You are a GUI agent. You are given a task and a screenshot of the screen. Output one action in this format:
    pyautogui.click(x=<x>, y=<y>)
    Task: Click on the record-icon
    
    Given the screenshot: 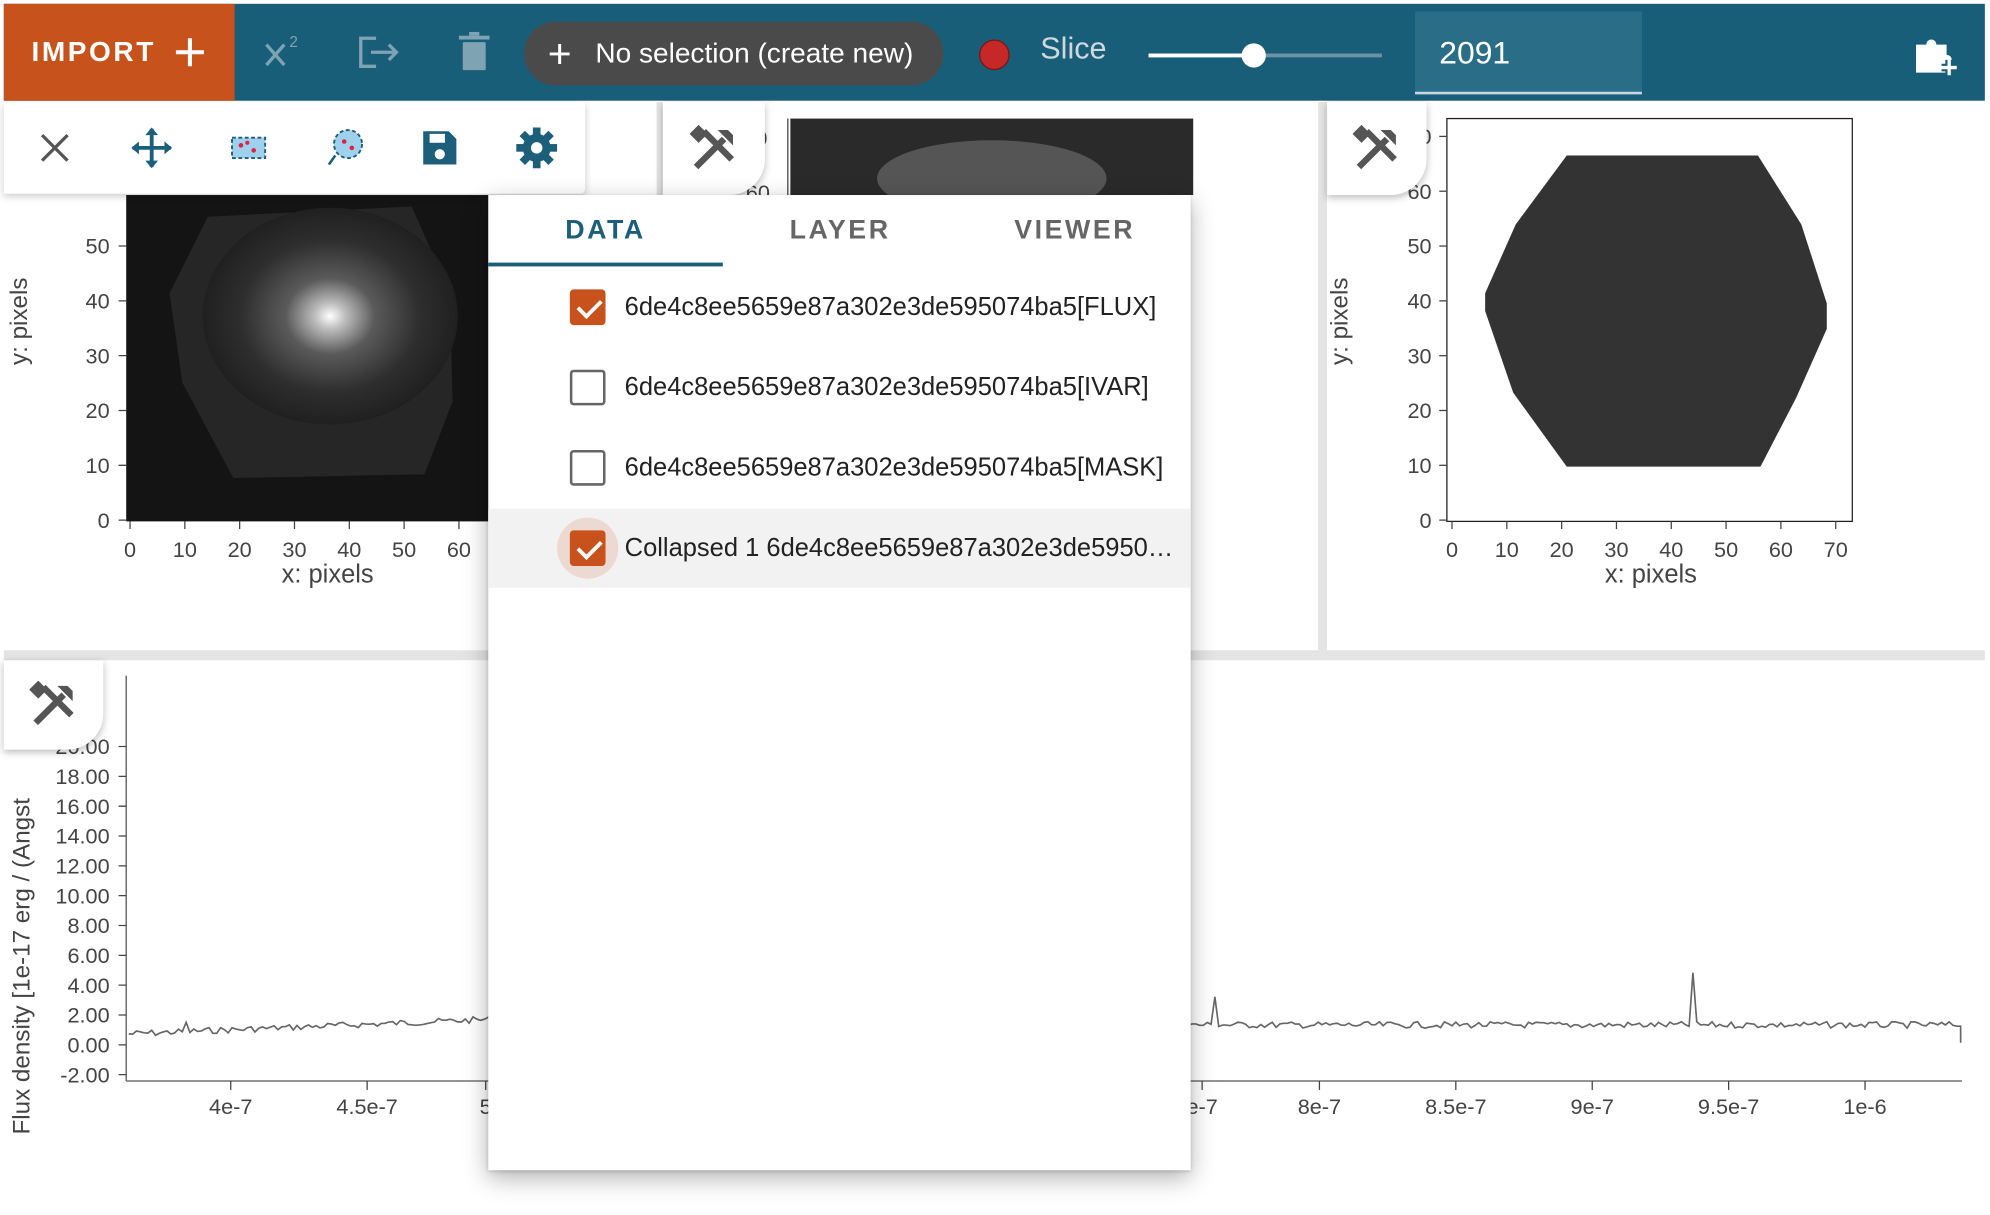 What is the action you would take?
    pyautogui.click(x=994, y=55)
    